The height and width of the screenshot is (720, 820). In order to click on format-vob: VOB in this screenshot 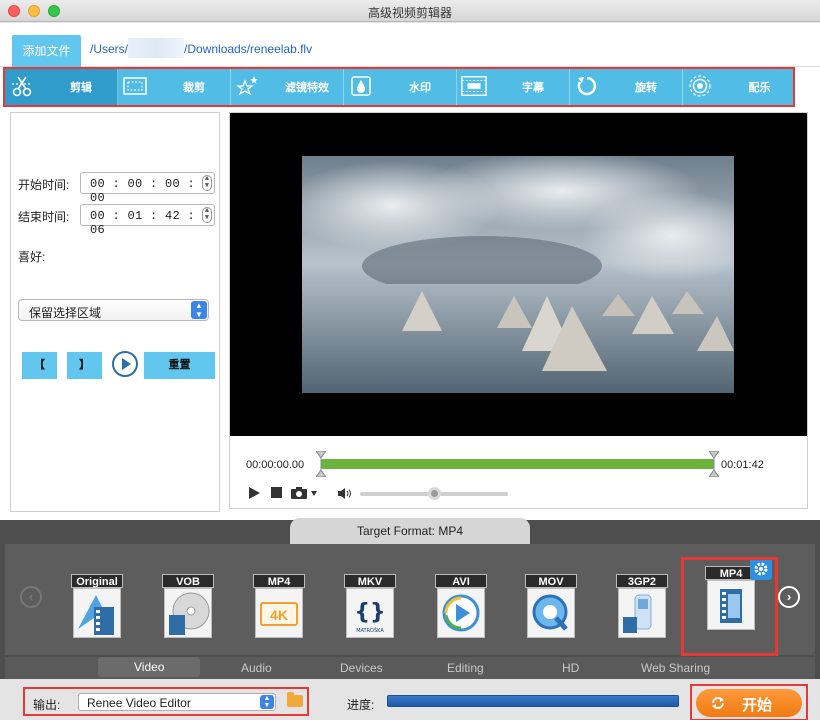, I will do `click(188, 607)`.